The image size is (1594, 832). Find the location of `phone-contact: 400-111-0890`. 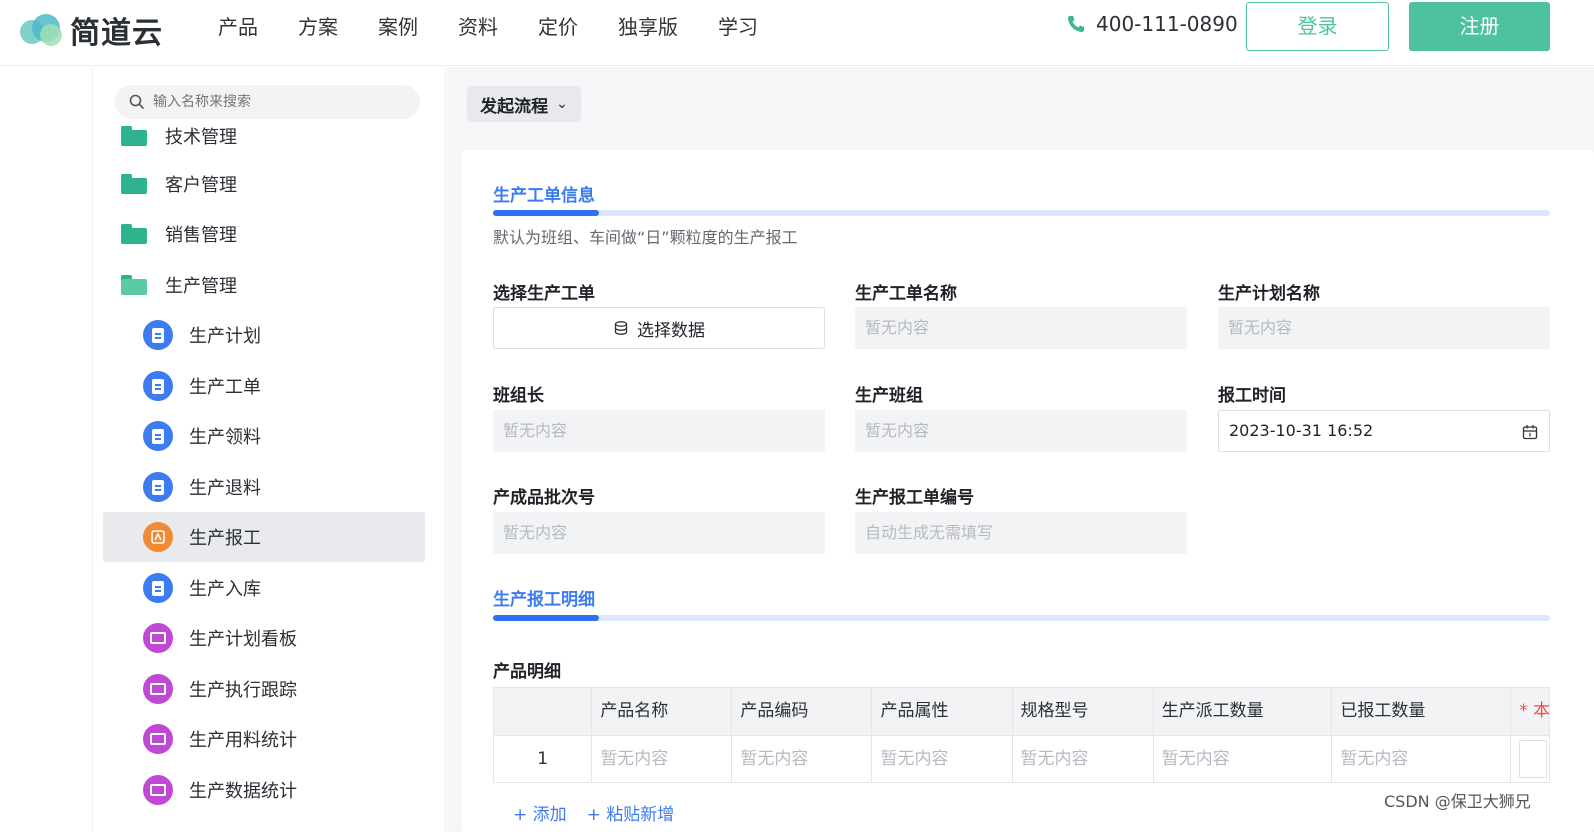

phone-contact: 400-111-0890 is located at coordinates (1152, 24).